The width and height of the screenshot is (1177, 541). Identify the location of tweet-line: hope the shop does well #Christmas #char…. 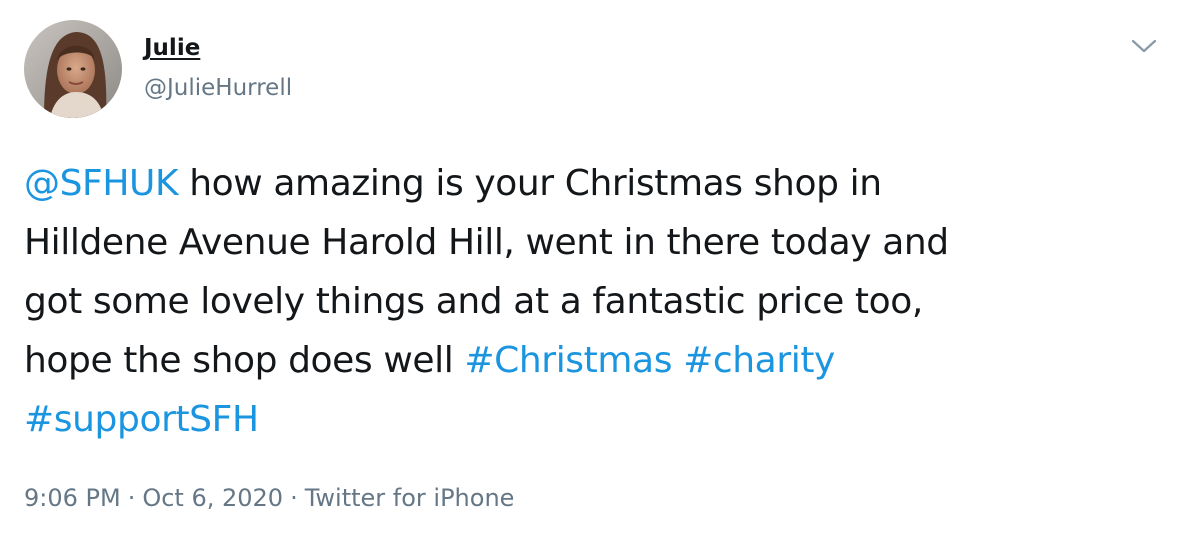
(584, 360).